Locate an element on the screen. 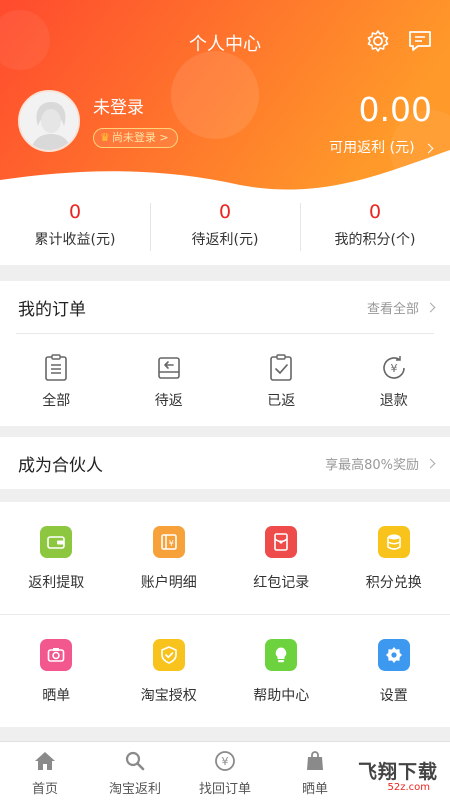  tab-find-order: ¥ 找回订单 is located at coordinates (225, 771).